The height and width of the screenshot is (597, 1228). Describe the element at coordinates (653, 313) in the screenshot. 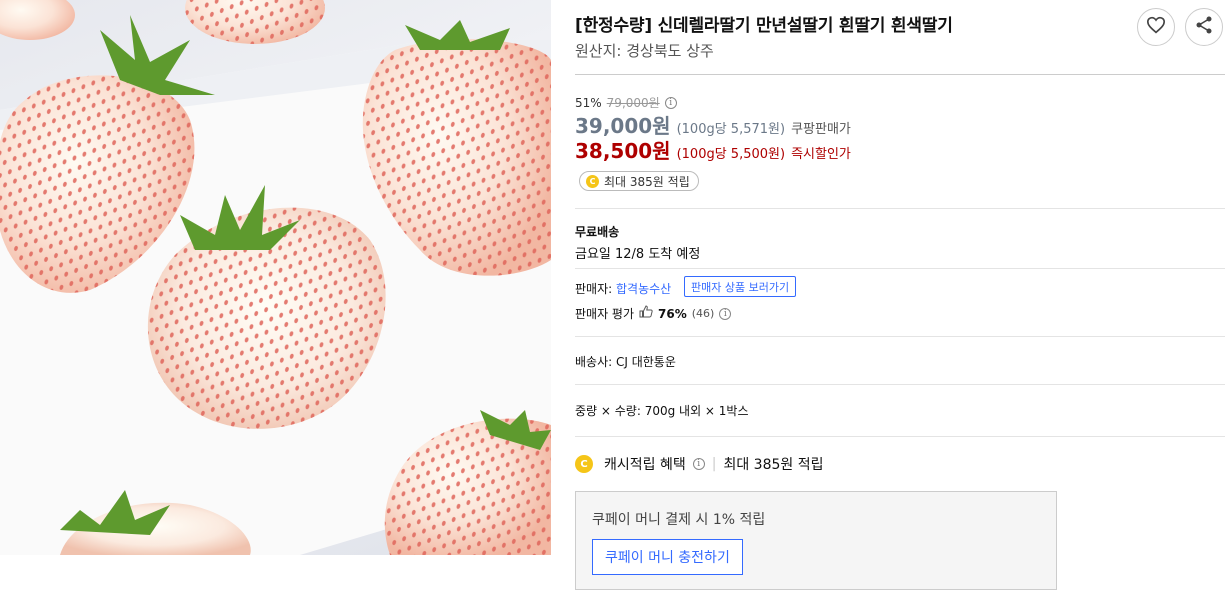

I see `seller-rating: 판매자 평가 76% (46) i` at that location.